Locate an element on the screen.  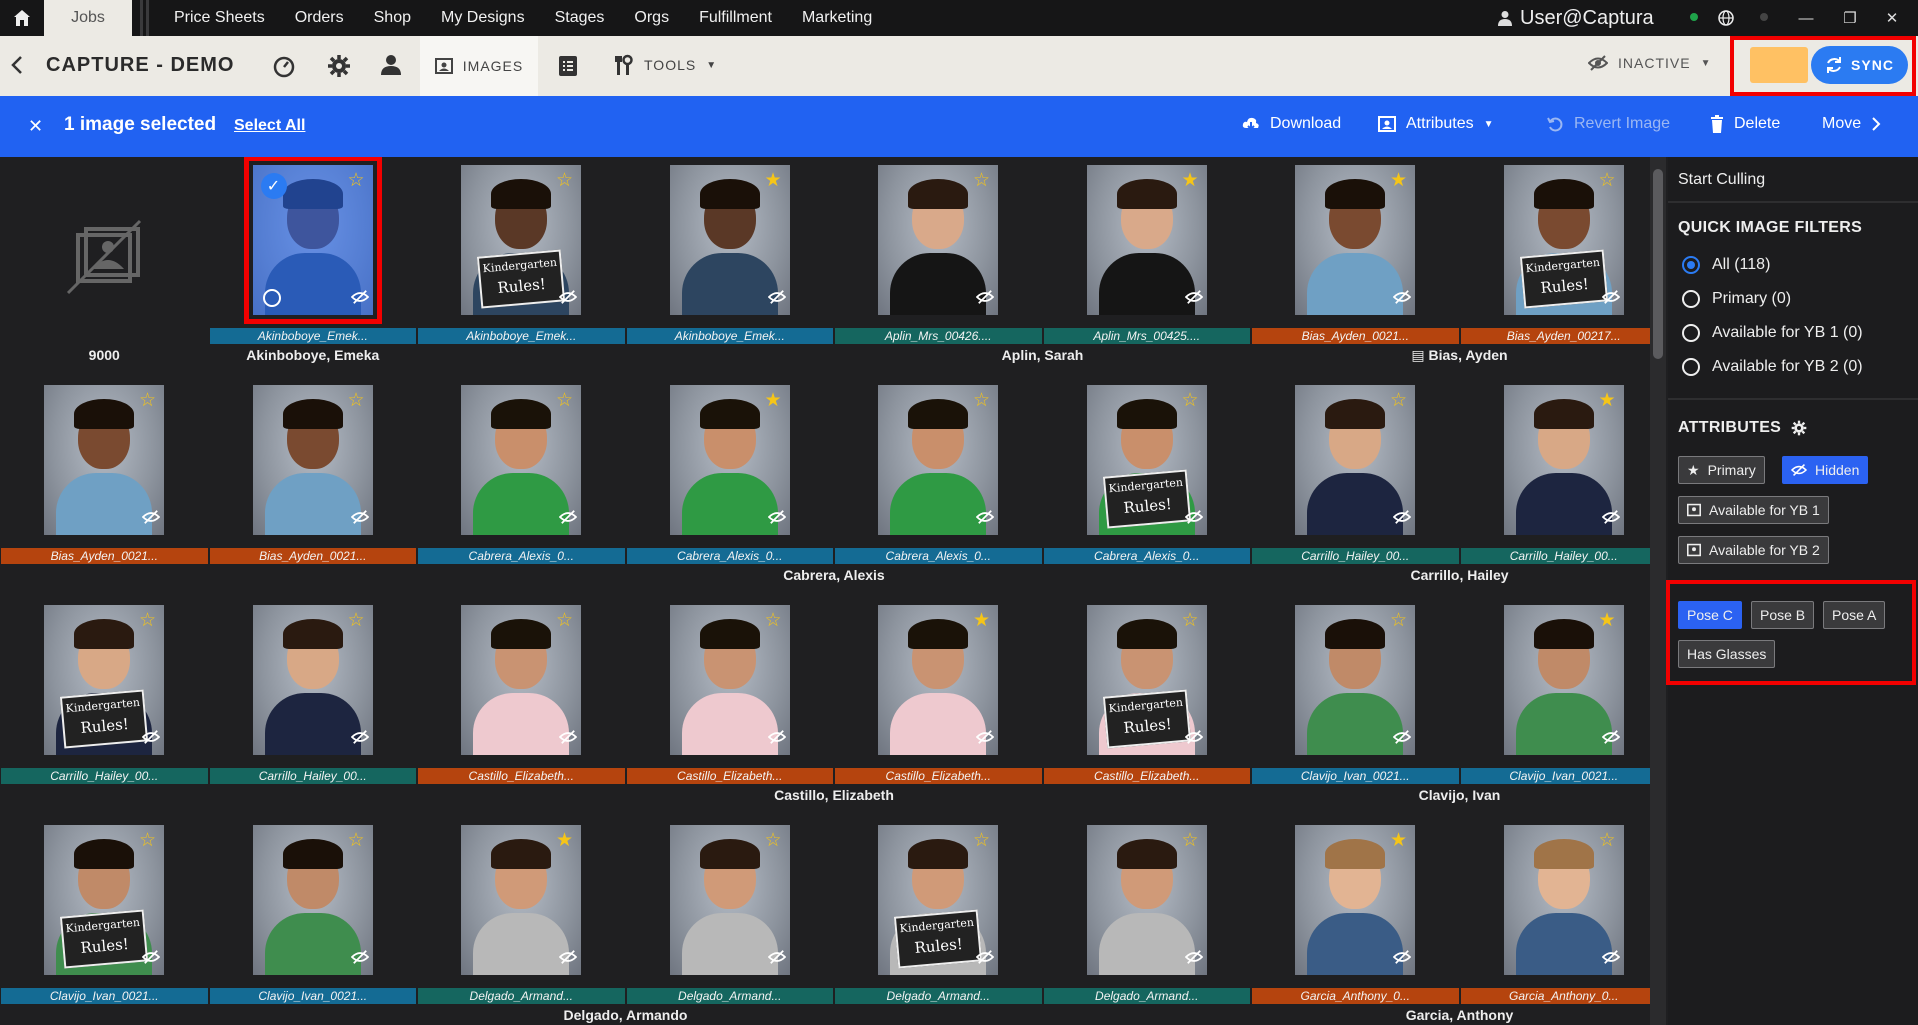
filter-yb2: Available for YB 2 (0) is located at coordinates (1772, 367).